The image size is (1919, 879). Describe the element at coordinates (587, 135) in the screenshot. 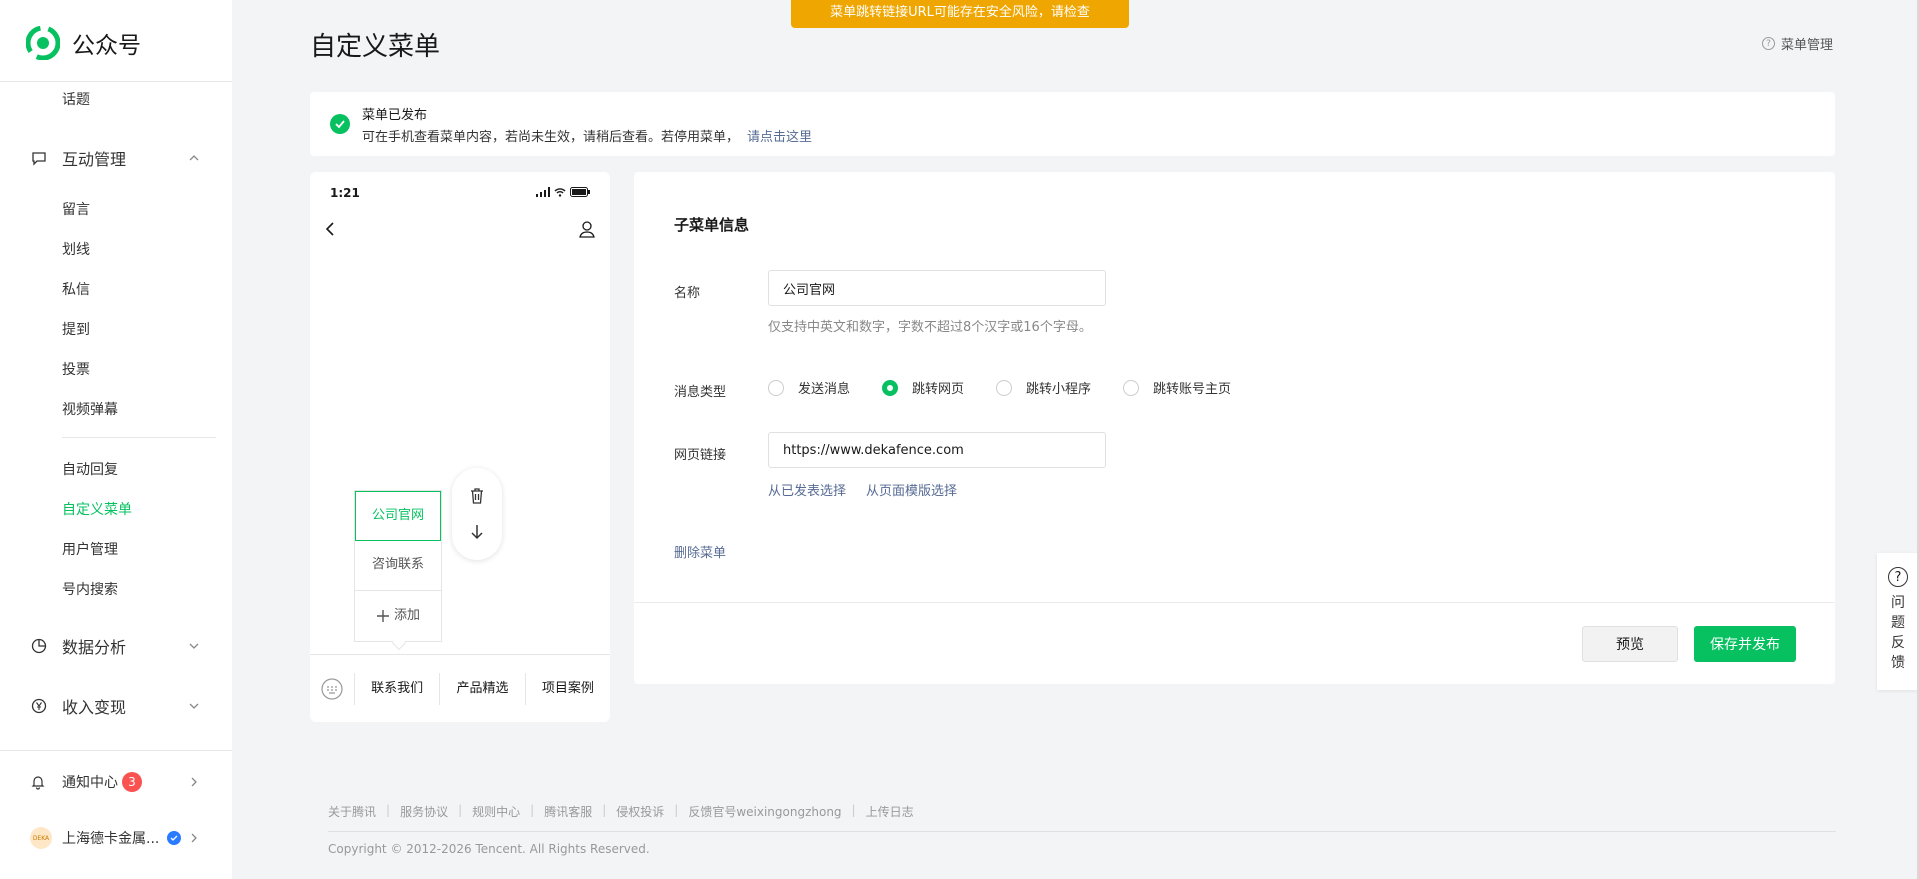

I see `notice-text: 可在手机查看菜单内容，若尚未生效，请稍后查看。若停用菜单， 请点击这里` at that location.